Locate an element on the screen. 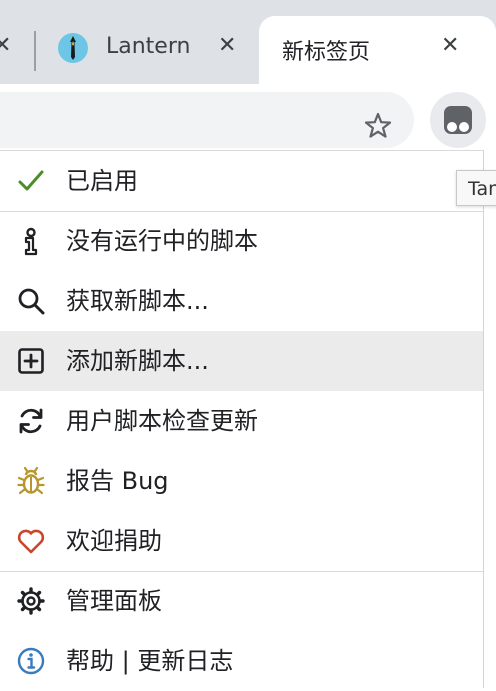 The image size is (496, 691). bookmark-star-icon is located at coordinates (378, 126).